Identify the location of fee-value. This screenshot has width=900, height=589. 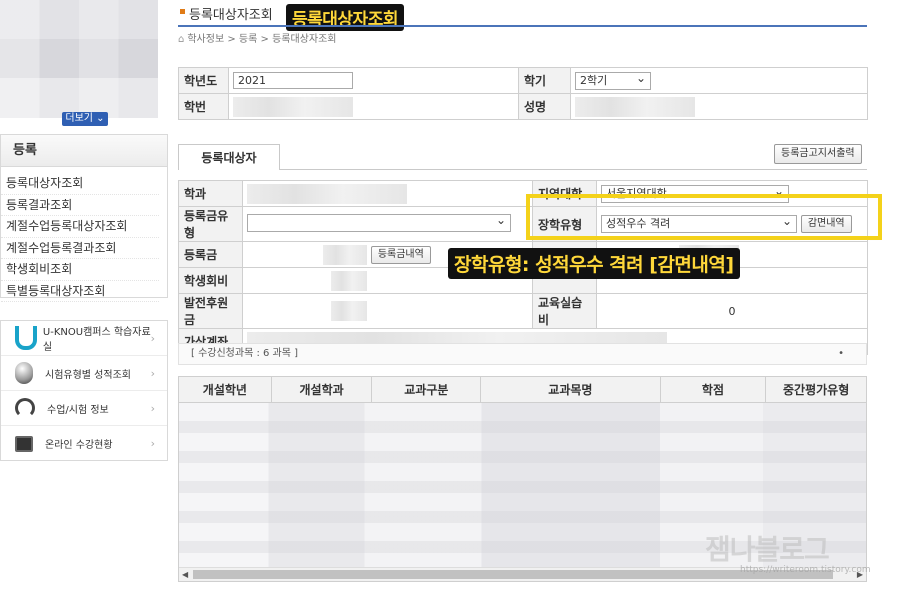
(345, 254).